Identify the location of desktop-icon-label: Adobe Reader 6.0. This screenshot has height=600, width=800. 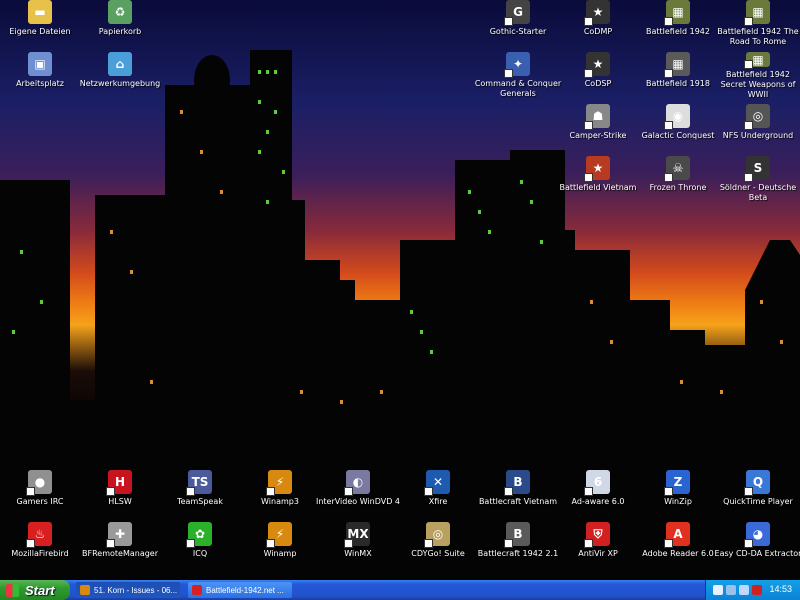
(678, 553).